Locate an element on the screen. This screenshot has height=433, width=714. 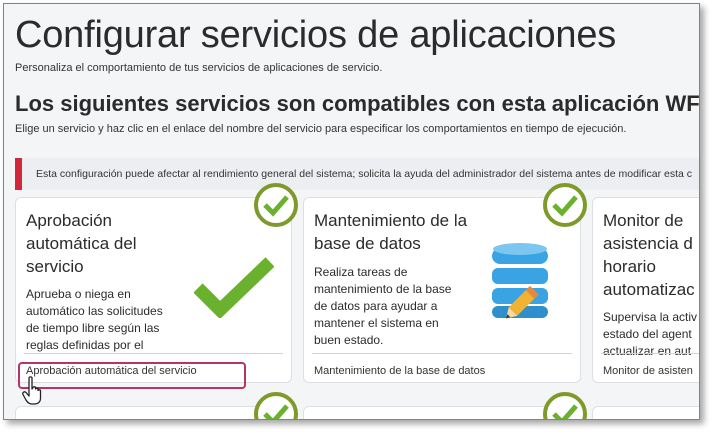
page-title: Configurar servicios de aplicaciones is located at coordinates (316, 35).